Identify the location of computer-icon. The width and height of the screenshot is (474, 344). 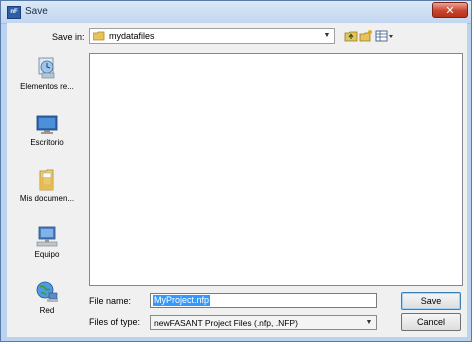
(47, 236).